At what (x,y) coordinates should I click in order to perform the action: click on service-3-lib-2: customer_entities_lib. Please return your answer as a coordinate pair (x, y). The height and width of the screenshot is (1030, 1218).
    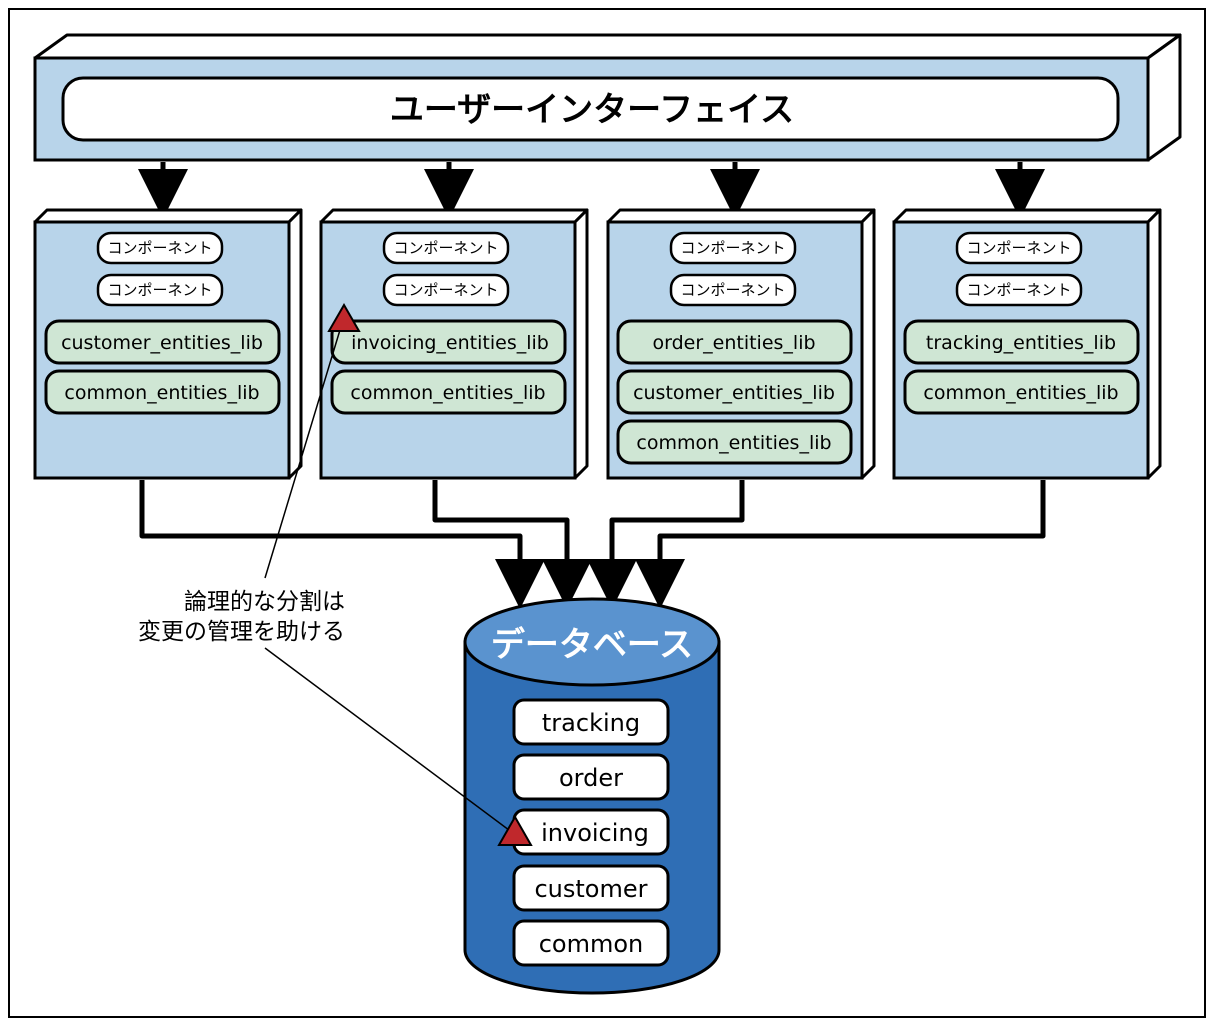
    Looking at the image, I should click on (734, 392).